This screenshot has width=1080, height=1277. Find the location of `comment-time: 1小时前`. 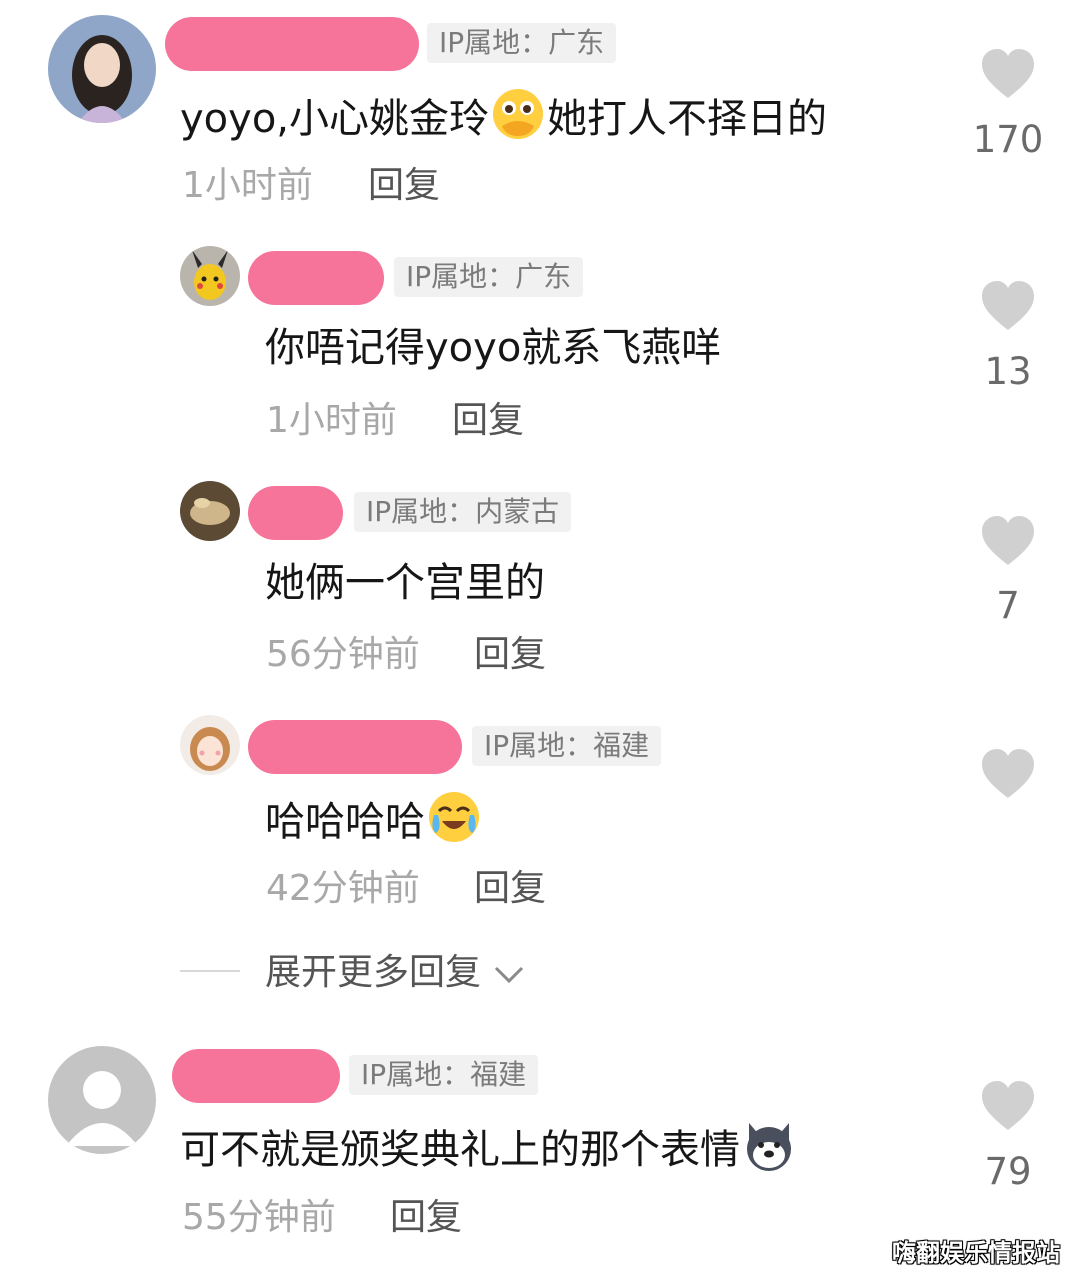

comment-time: 1小时前 is located at coordinates (247, 185).